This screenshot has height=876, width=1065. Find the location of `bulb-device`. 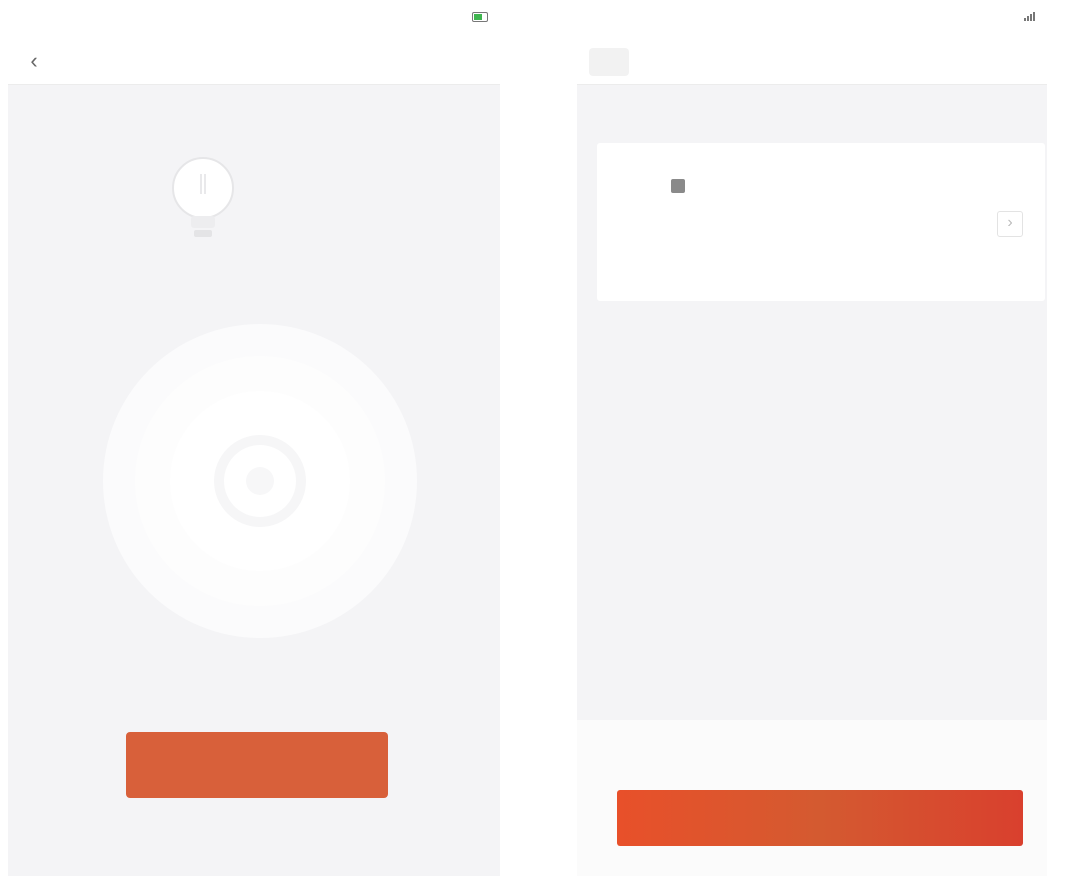

bulb-device is located at coordinates (203, 210).